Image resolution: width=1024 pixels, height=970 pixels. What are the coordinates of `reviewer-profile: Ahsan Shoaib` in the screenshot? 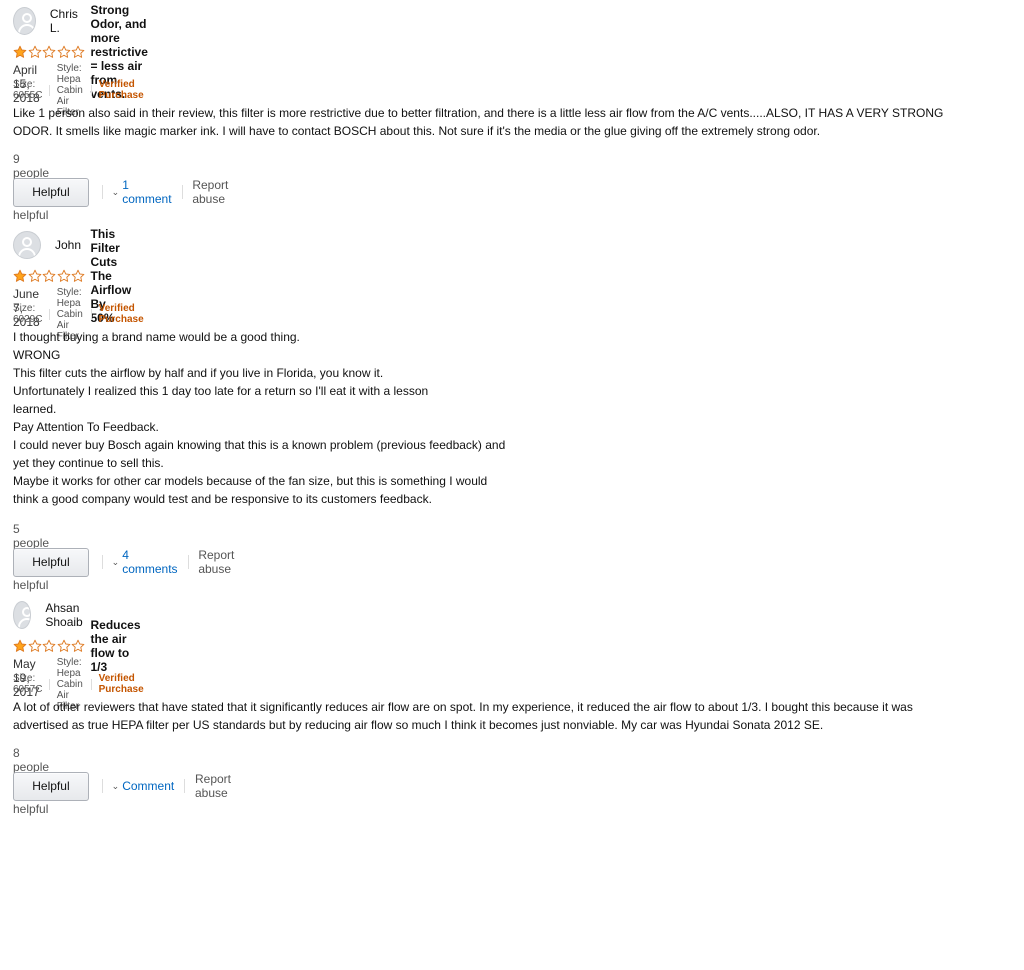 It's located at (52, 615).